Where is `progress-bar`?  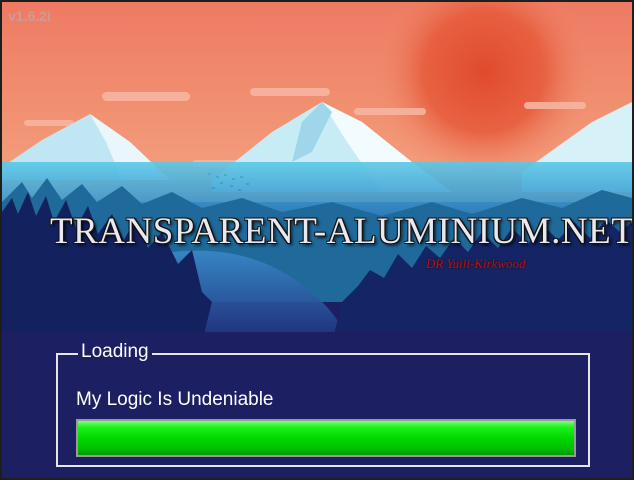 progress-bar is located at coordinates (326, 438).